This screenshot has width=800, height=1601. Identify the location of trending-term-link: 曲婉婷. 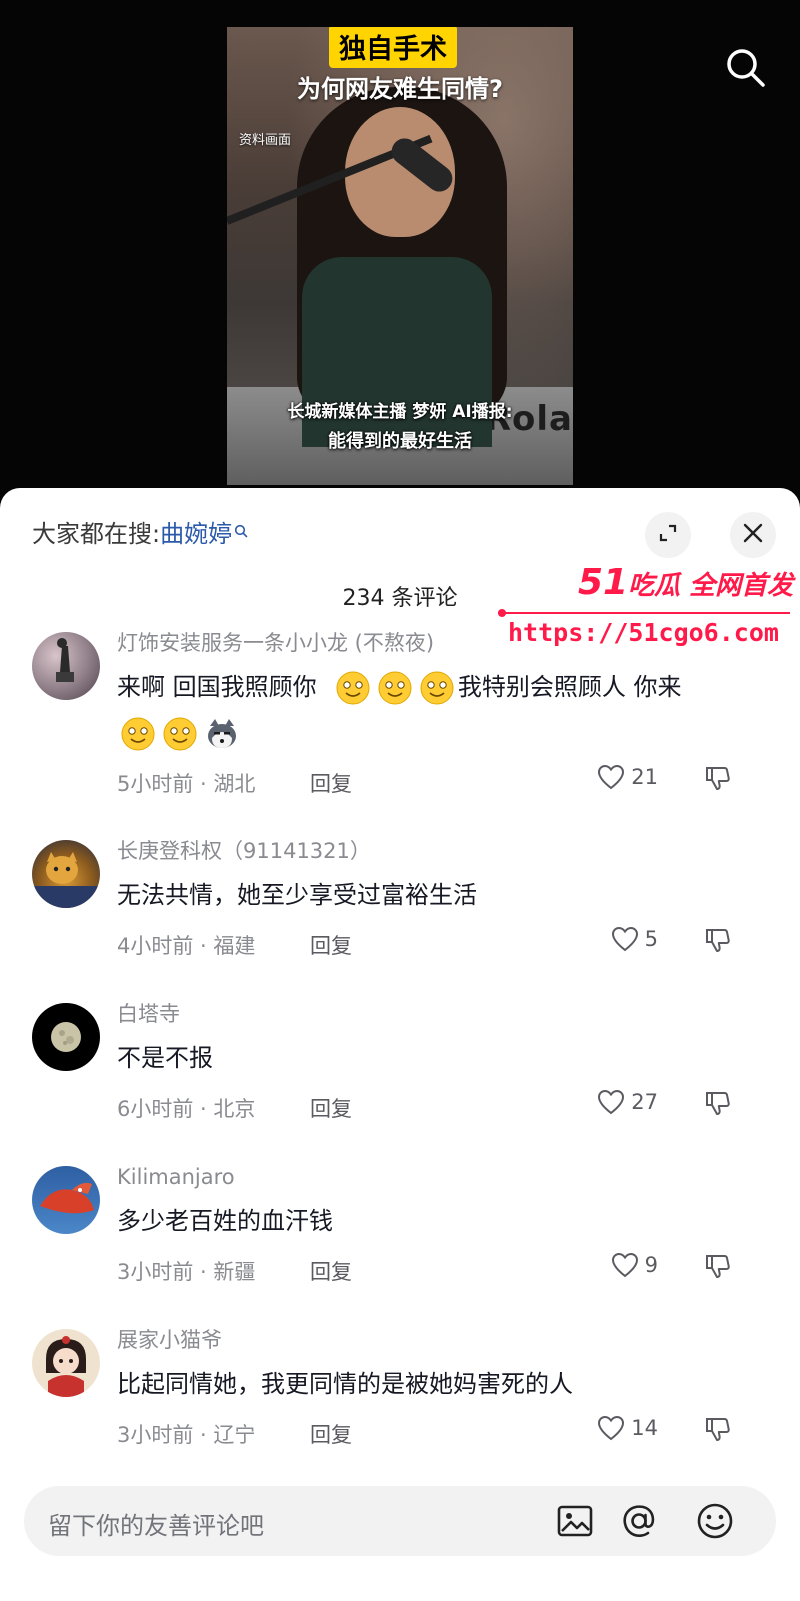
(196, 534).